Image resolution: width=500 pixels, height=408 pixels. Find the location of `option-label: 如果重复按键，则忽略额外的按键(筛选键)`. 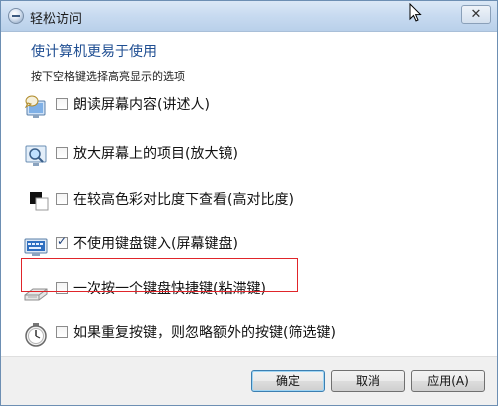

option-label: 如果重复按键，则忽略额外的按键(筛选键) is located at coordinates (204, 333).